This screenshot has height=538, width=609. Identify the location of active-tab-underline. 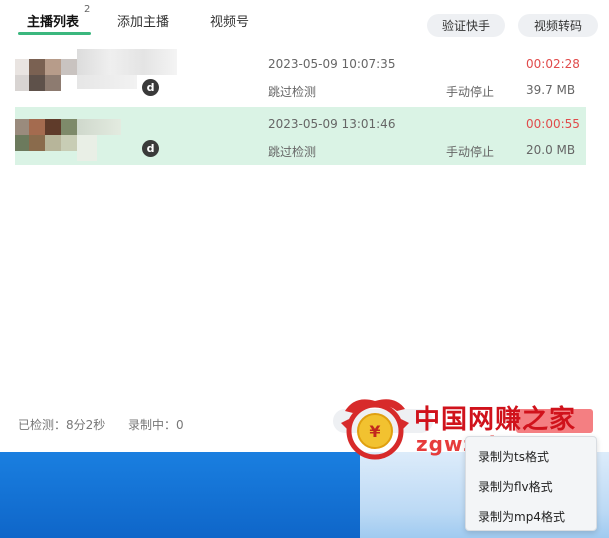
(54, 33).